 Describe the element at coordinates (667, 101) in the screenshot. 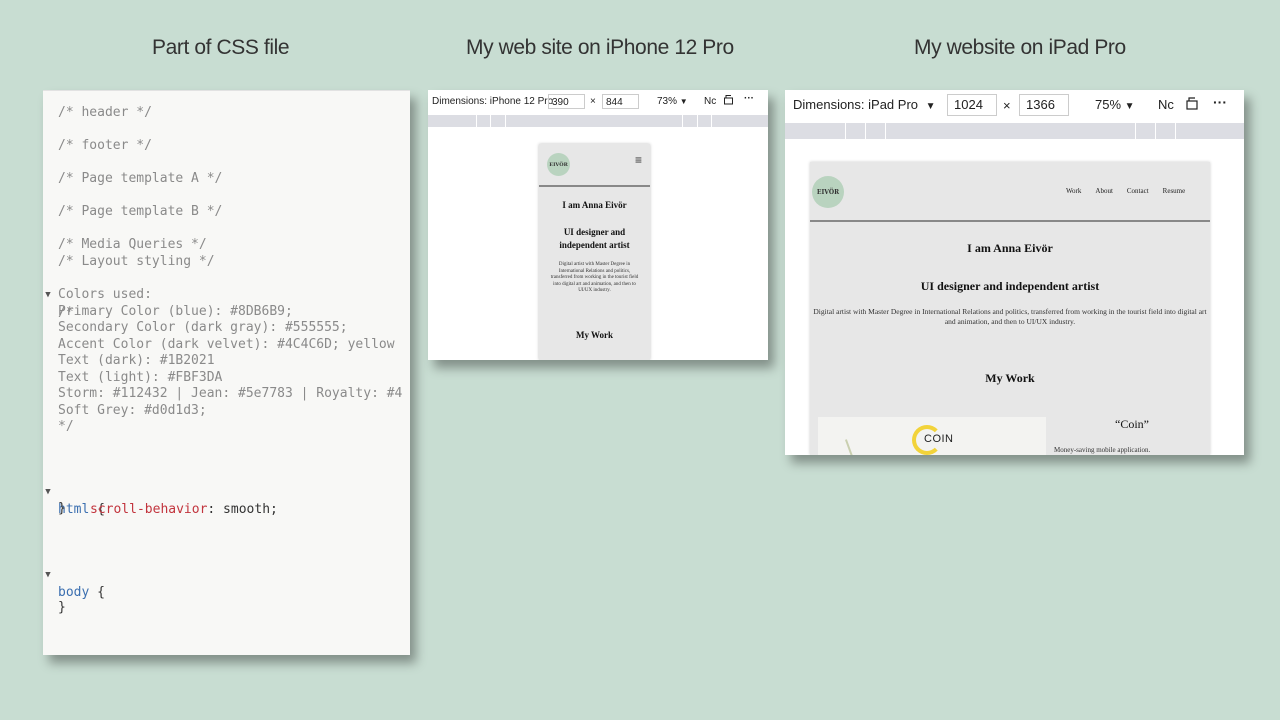

I see `zoom-value: 73%` at that location.